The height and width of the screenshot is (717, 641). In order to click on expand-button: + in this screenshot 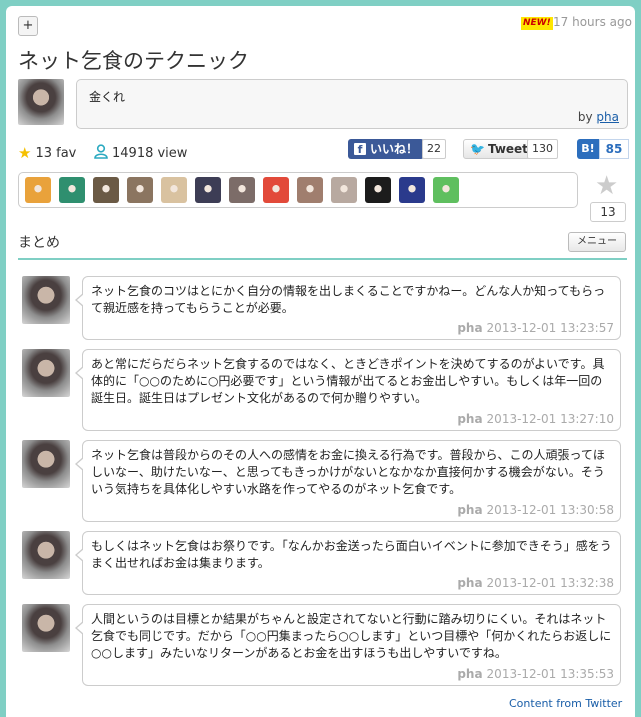, I will do `click(28, 26)`.